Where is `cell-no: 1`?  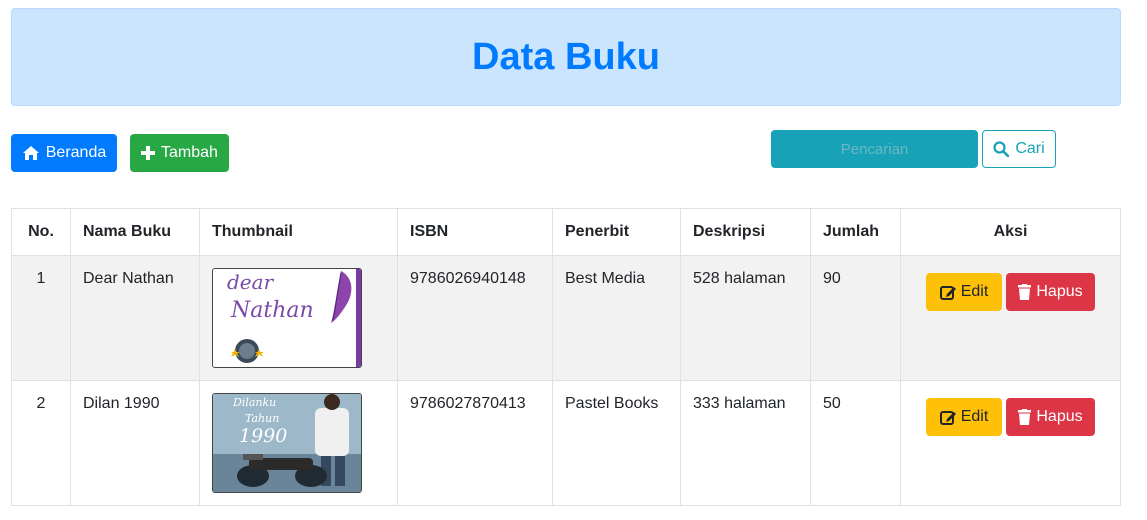
cell-no: 1 is located at coordinates (41, 318).